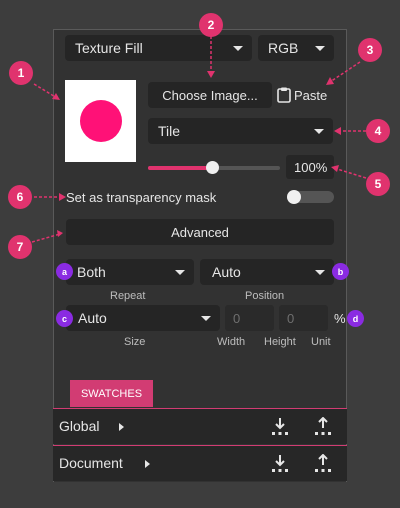 The height and width of the screenshot is (508, 400). Describe the element at coordinates (20, 197) in the screenshot. I see `callout-6: 6` at that location.